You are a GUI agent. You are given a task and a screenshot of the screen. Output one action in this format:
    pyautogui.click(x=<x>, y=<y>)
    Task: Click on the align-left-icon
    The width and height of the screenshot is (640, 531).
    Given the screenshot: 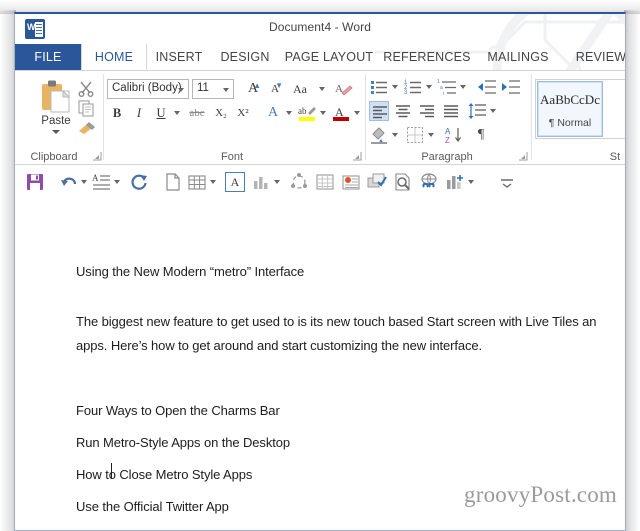 What is the action you would take?
    pyautogui.click(x=379, y=111)
    